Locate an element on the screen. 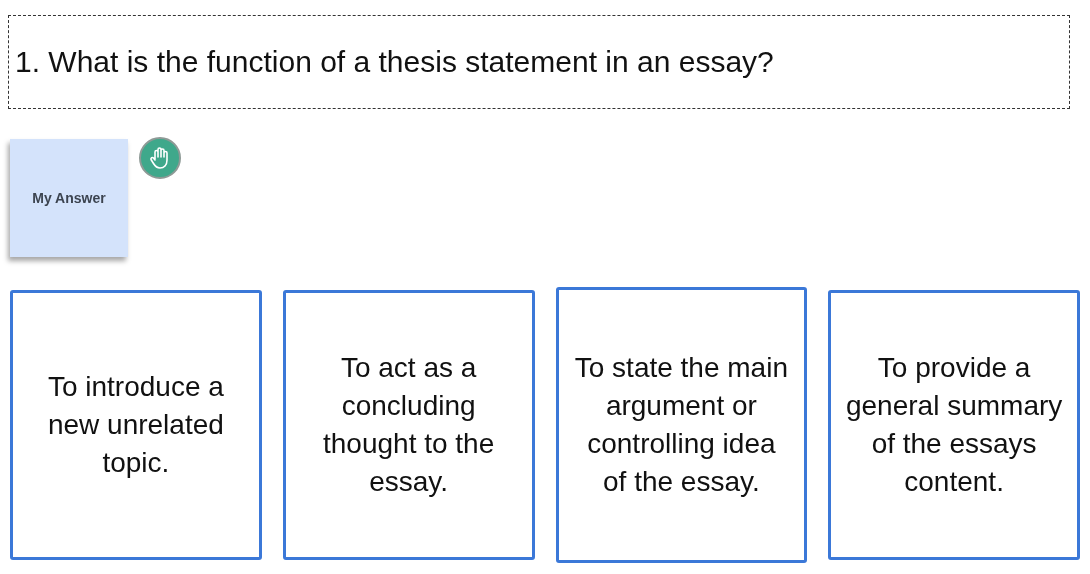  answer-option: To introduce a new unrelated topic. is located at coordinates (136, 425).